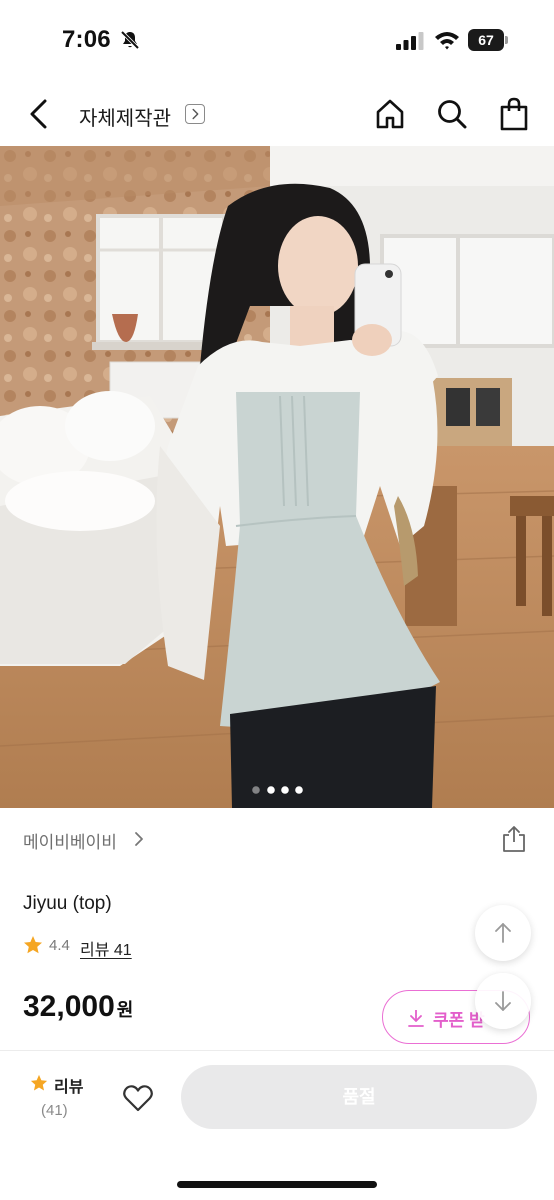 The height and width of the screenshot is (1200, 554). I want to click on review-tab: 리뷰 (41), so click(59, 1097).